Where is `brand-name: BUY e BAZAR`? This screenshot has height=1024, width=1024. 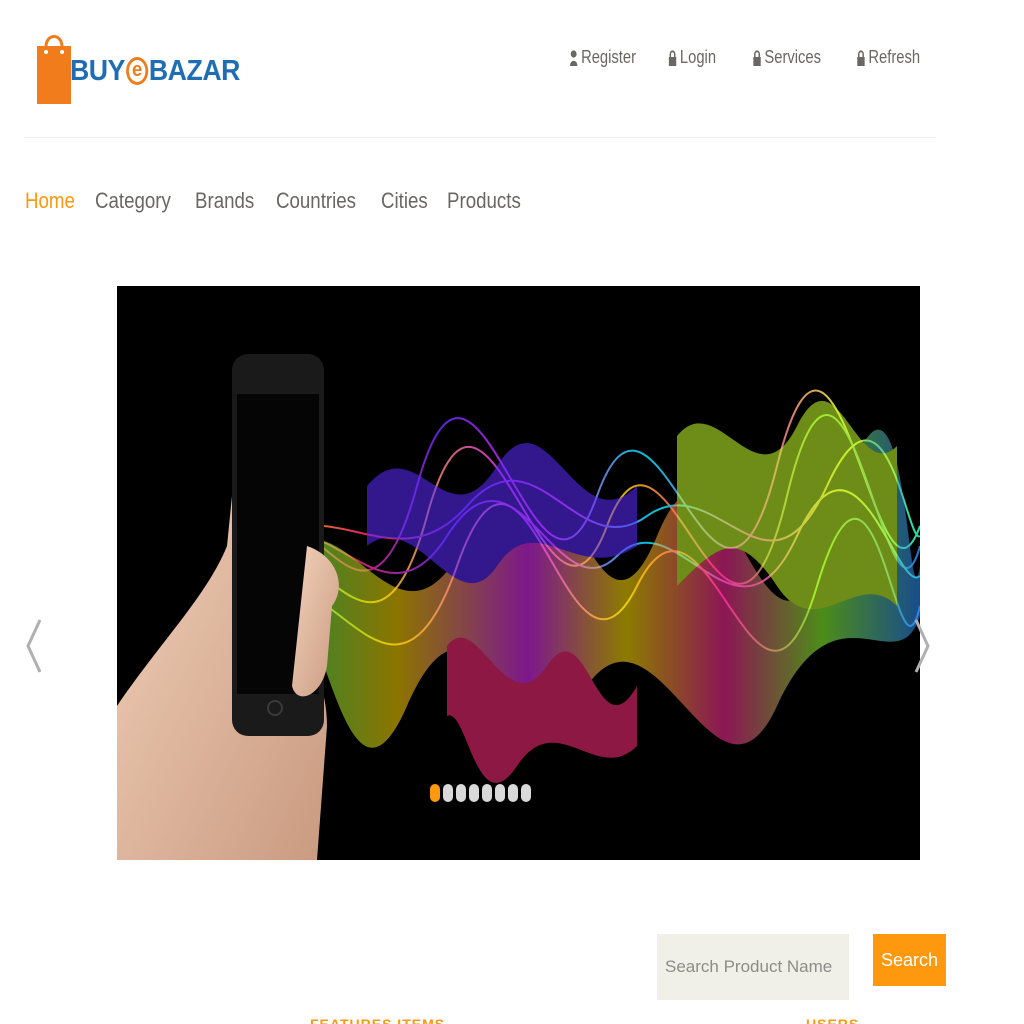 brand-name: BUY e BAZAR is located at coordinates (155, 71).